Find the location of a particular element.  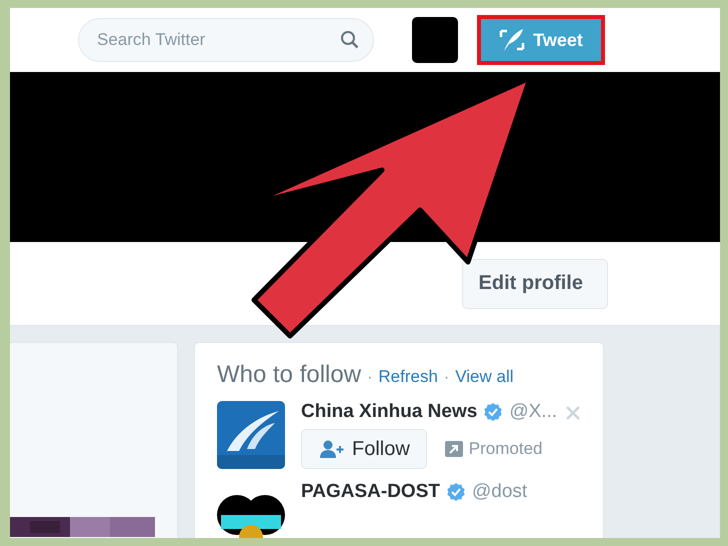

search-field: Search Twitter is located at coordinates (226, 40).